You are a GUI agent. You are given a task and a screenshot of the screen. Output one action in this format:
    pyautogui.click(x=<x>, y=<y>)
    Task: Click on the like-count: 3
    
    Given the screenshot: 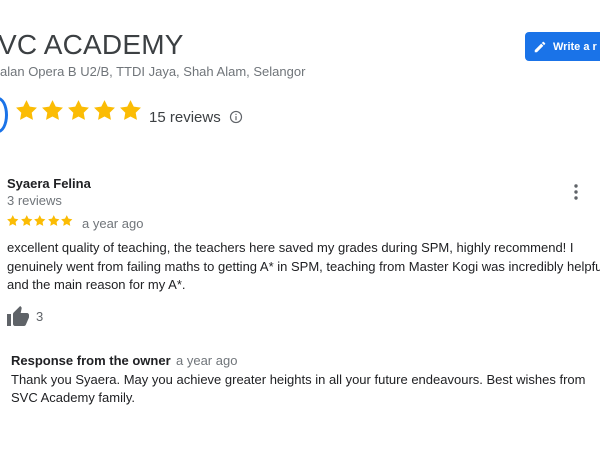 What is the action you would take?
    pyautogui.click(x=40, y=316)
    